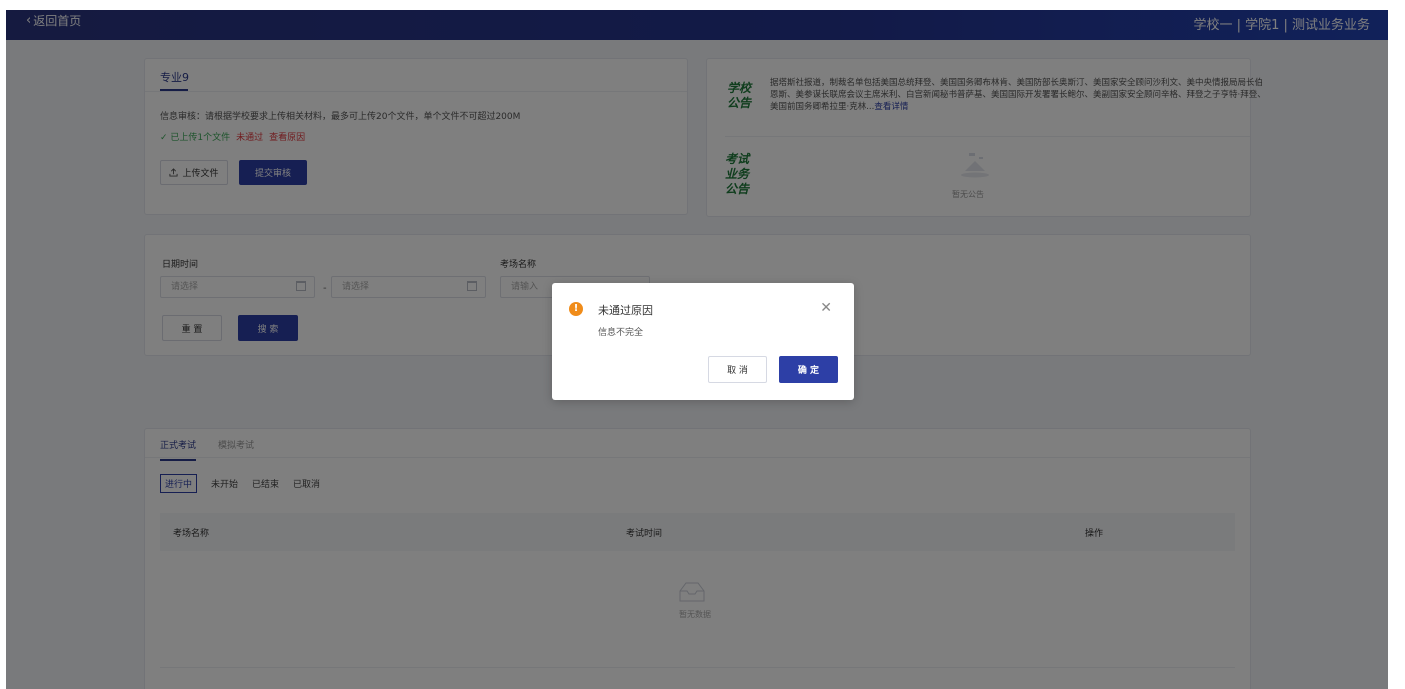 Image resolution: width=1405 pixels, height=689 pixels. What do you see at coordinates (576, 309) in the screenshot?
I see `warning-icon: !` at bounding box center [576, 309].